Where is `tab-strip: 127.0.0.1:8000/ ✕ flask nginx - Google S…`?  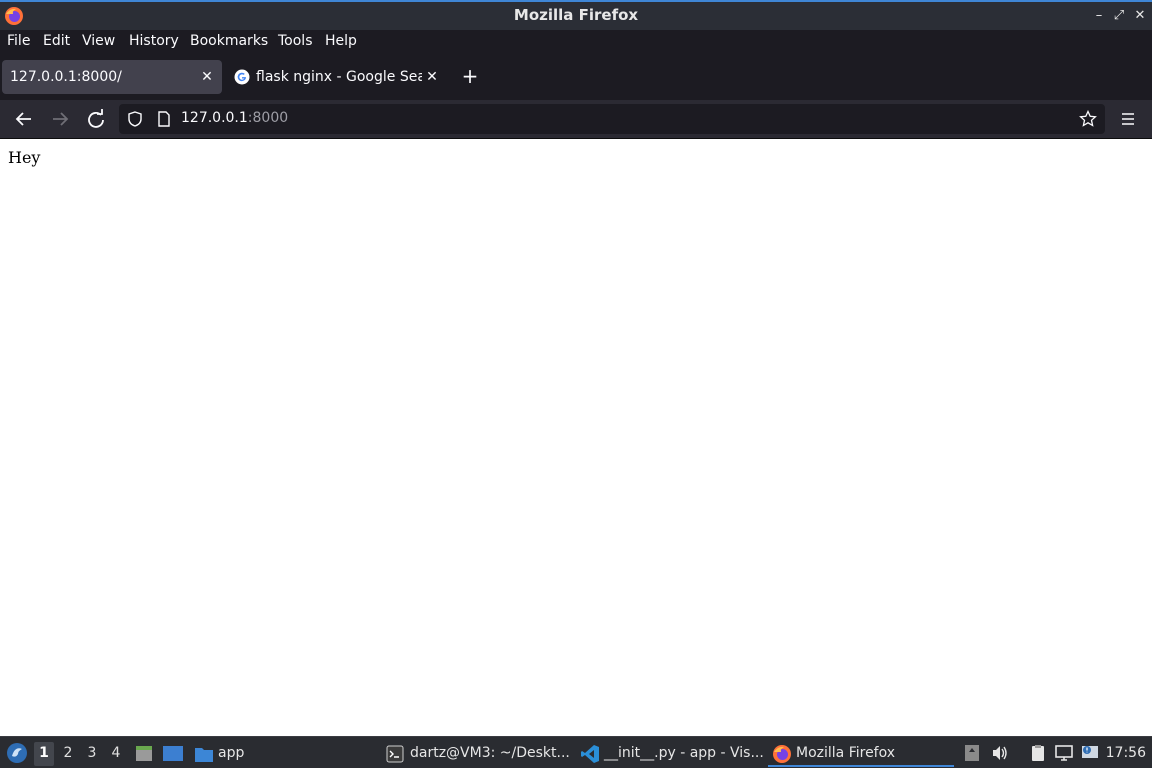 tab-strip: 127.0.0.1:8000/ ✕ flask nginx - Google S… is located at coordinates (576, 77).